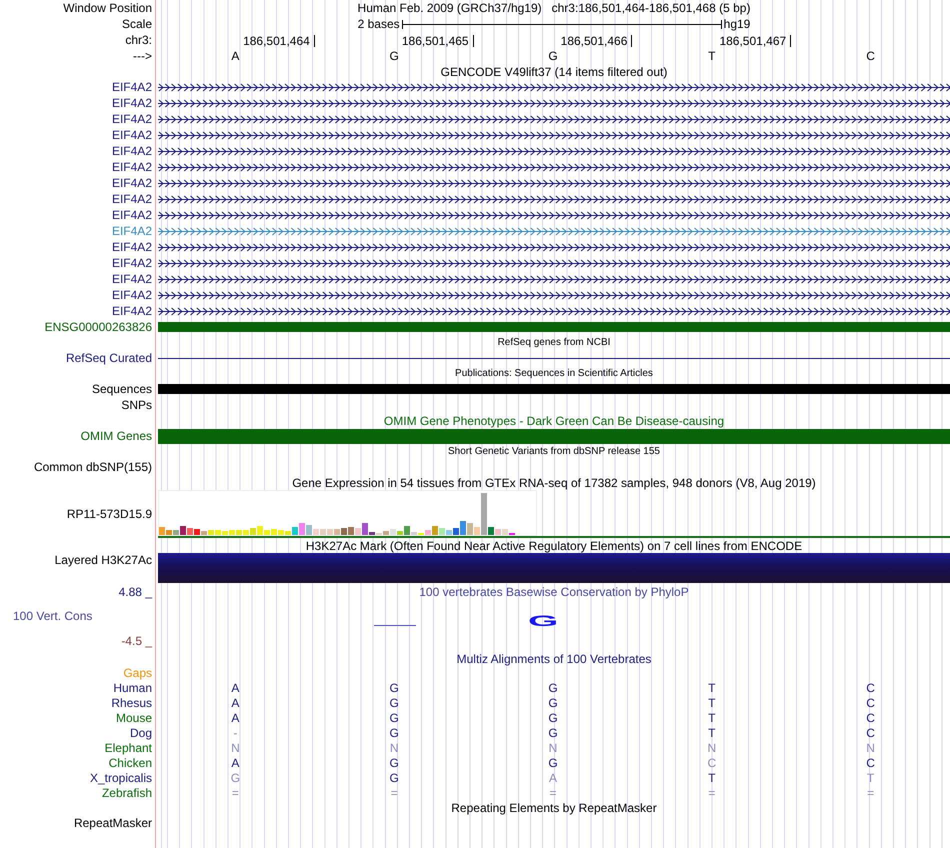 This screenshot has height=848, width=950. What do you see at coordinates (109, 514) in the screenshot?
I see `track-label: RP11-573D15.9` at bounding box center [109, 514].